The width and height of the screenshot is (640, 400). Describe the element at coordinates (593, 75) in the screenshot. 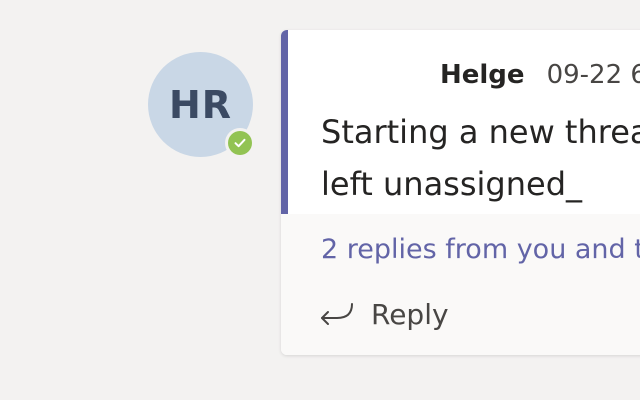

I see `message-timestamp: 09-22 6` at that location.